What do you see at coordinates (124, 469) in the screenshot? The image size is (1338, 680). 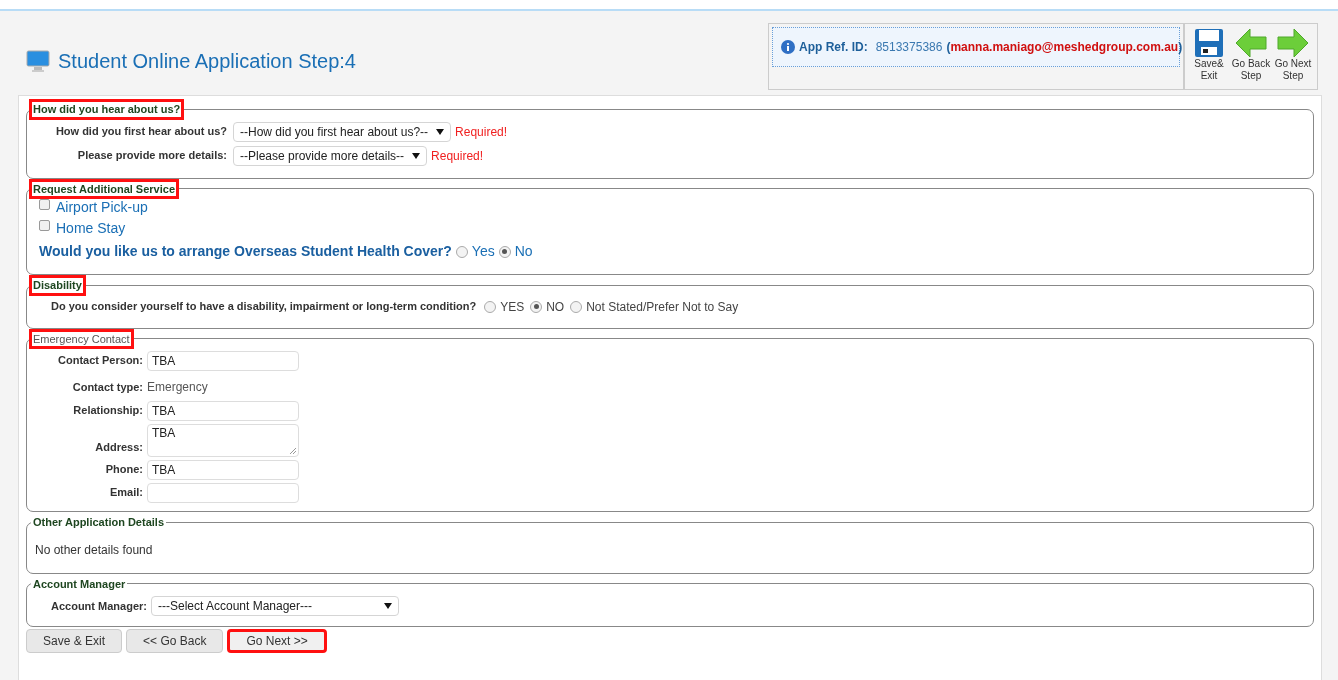 I see `field-label: Phone:` at bounding box center [124, 469].